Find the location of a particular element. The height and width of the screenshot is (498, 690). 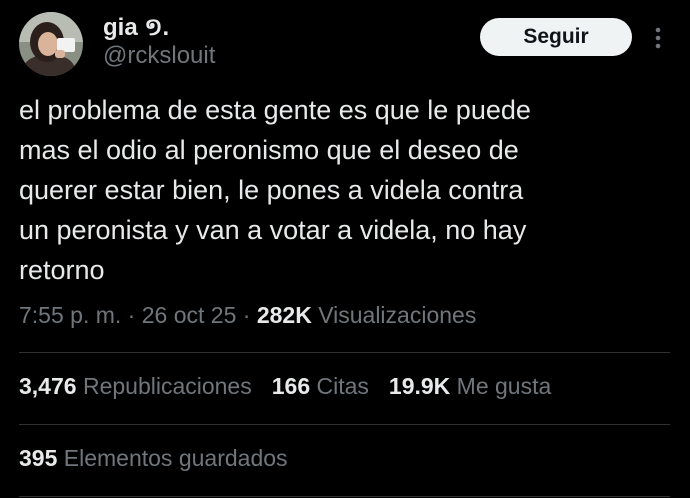

likes-label: Me gusta is located at coordinates (504, 386).